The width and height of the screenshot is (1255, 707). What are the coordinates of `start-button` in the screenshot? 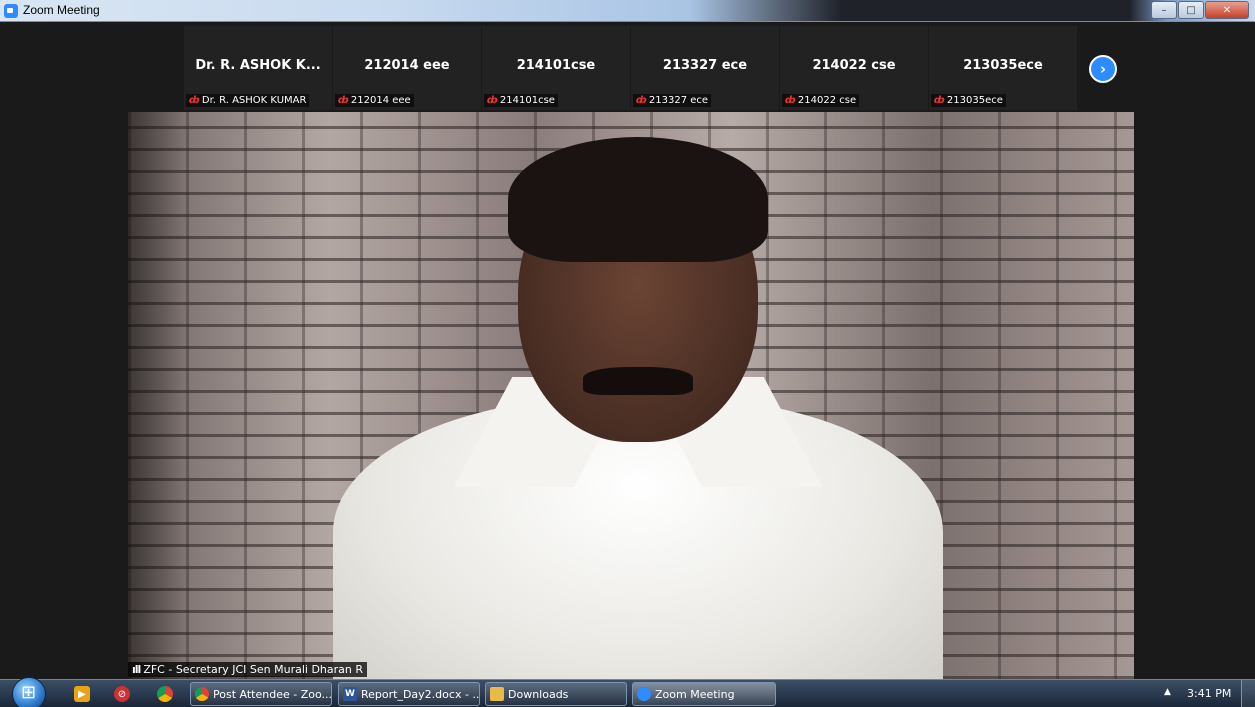 It's located at (29, 692).